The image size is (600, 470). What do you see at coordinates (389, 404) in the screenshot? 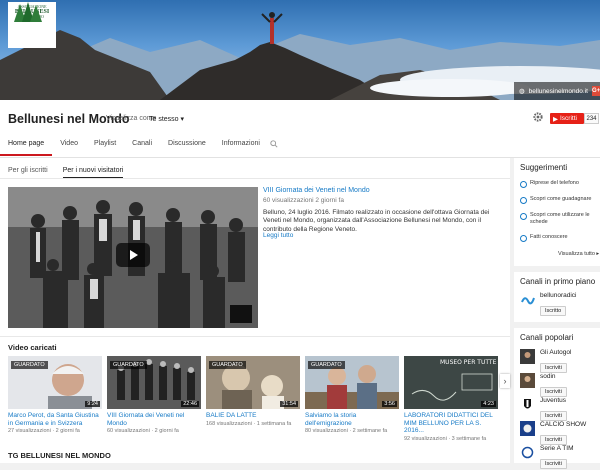
I see `video-duration: 3:56` at bounding box center [389, 404].